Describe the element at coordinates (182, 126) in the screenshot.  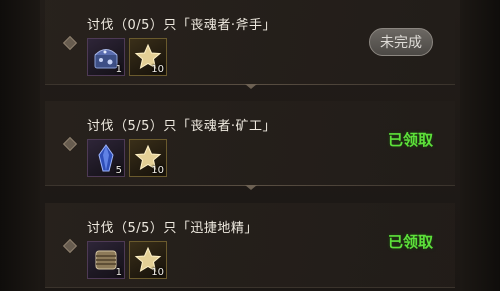
I see `quest-title: 讨伐（5/5）只「丧魂者·矿工」` at that location.